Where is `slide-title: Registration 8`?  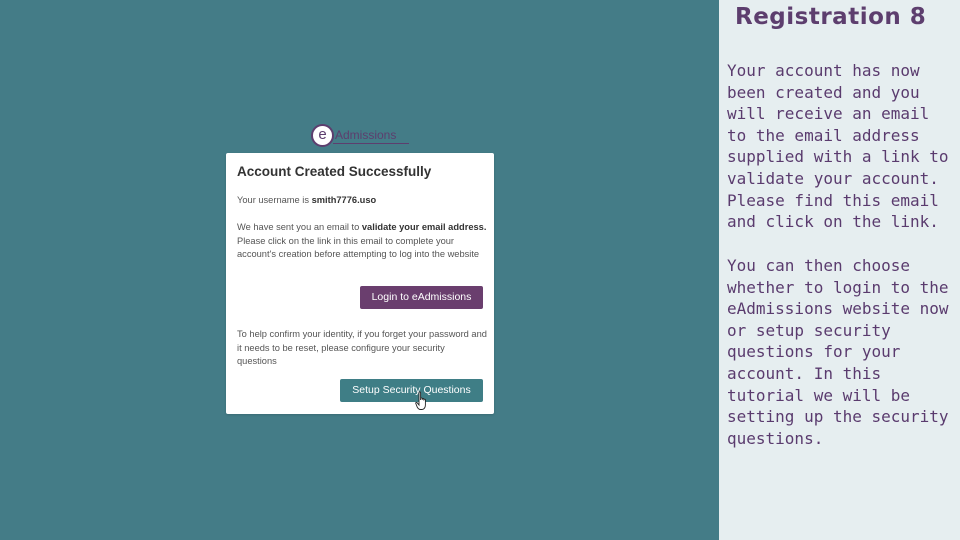
slide-title: Registration 8 is located at coordinates (831, 17).